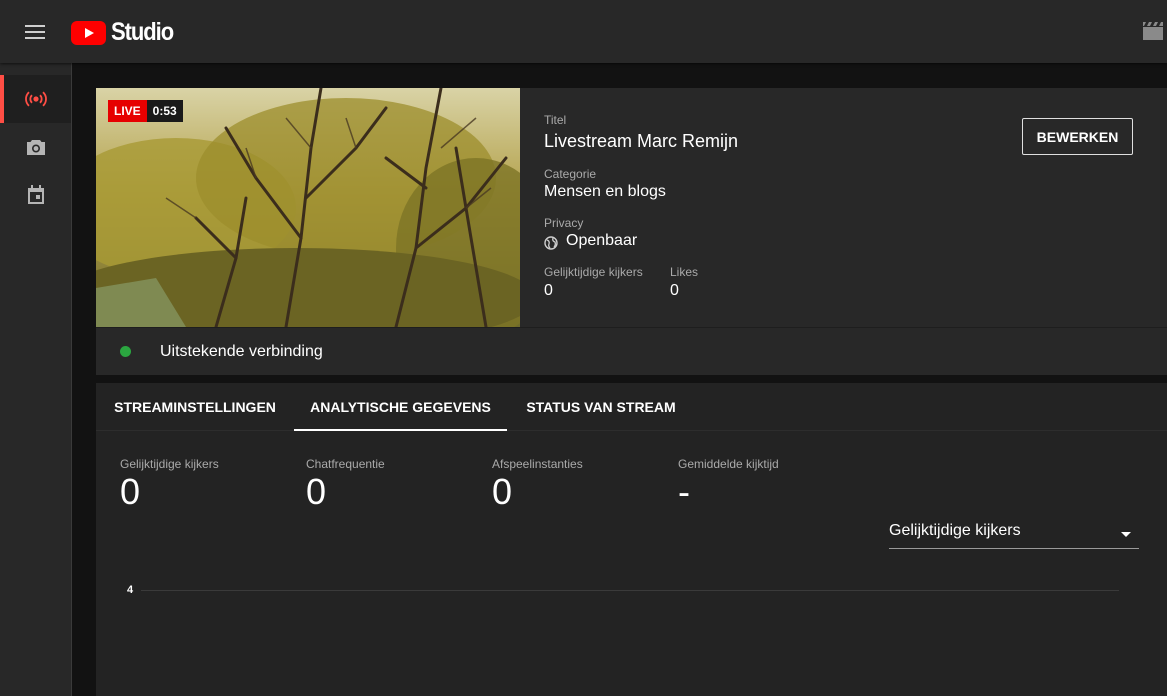 The image size is (1167, 696). I want to click on camera-icon, so click(35, 147).